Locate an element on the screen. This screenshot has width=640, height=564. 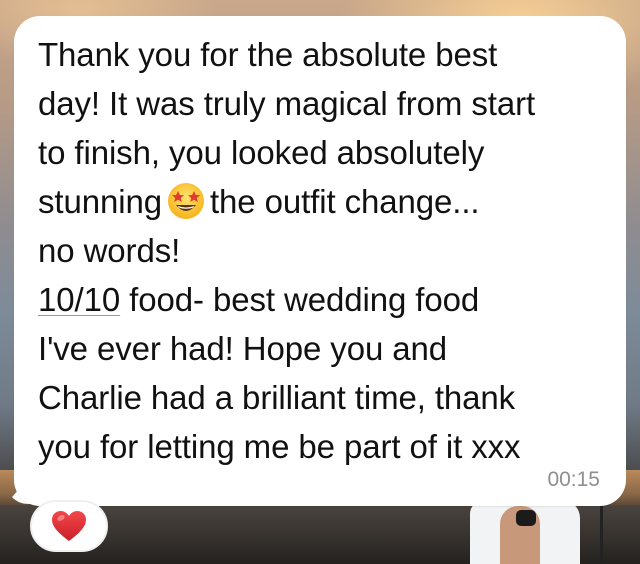
detected-link: 10/10 is located at coordinates (79, 299).